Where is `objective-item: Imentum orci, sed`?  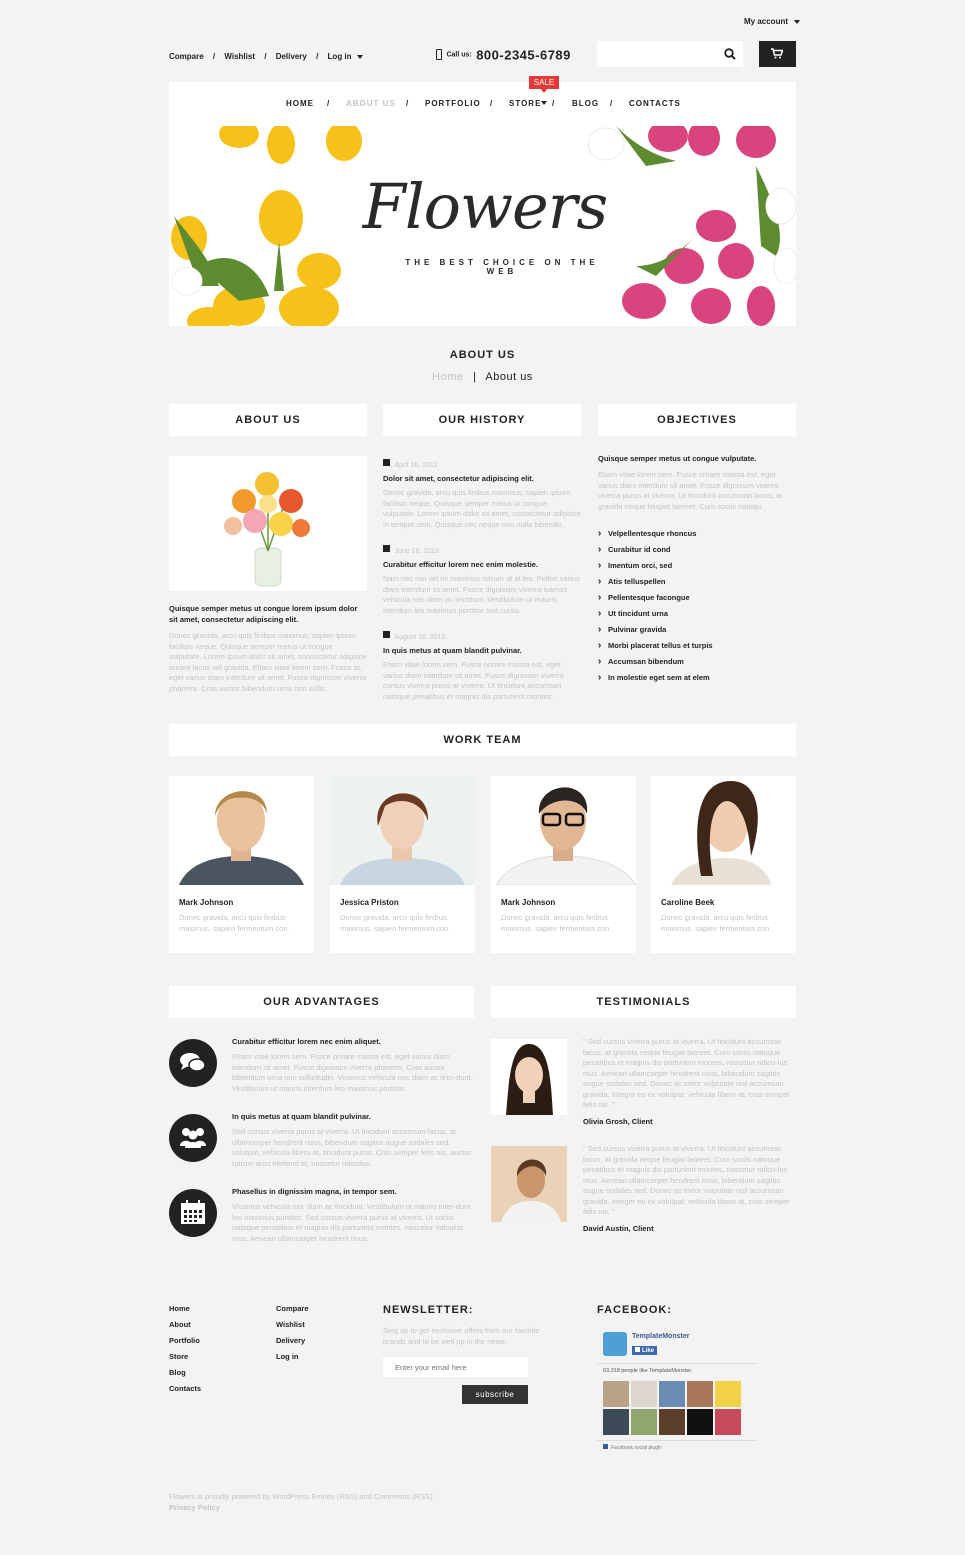 objective-item: Imentum orci, sed is located at coordinates (635, 565).